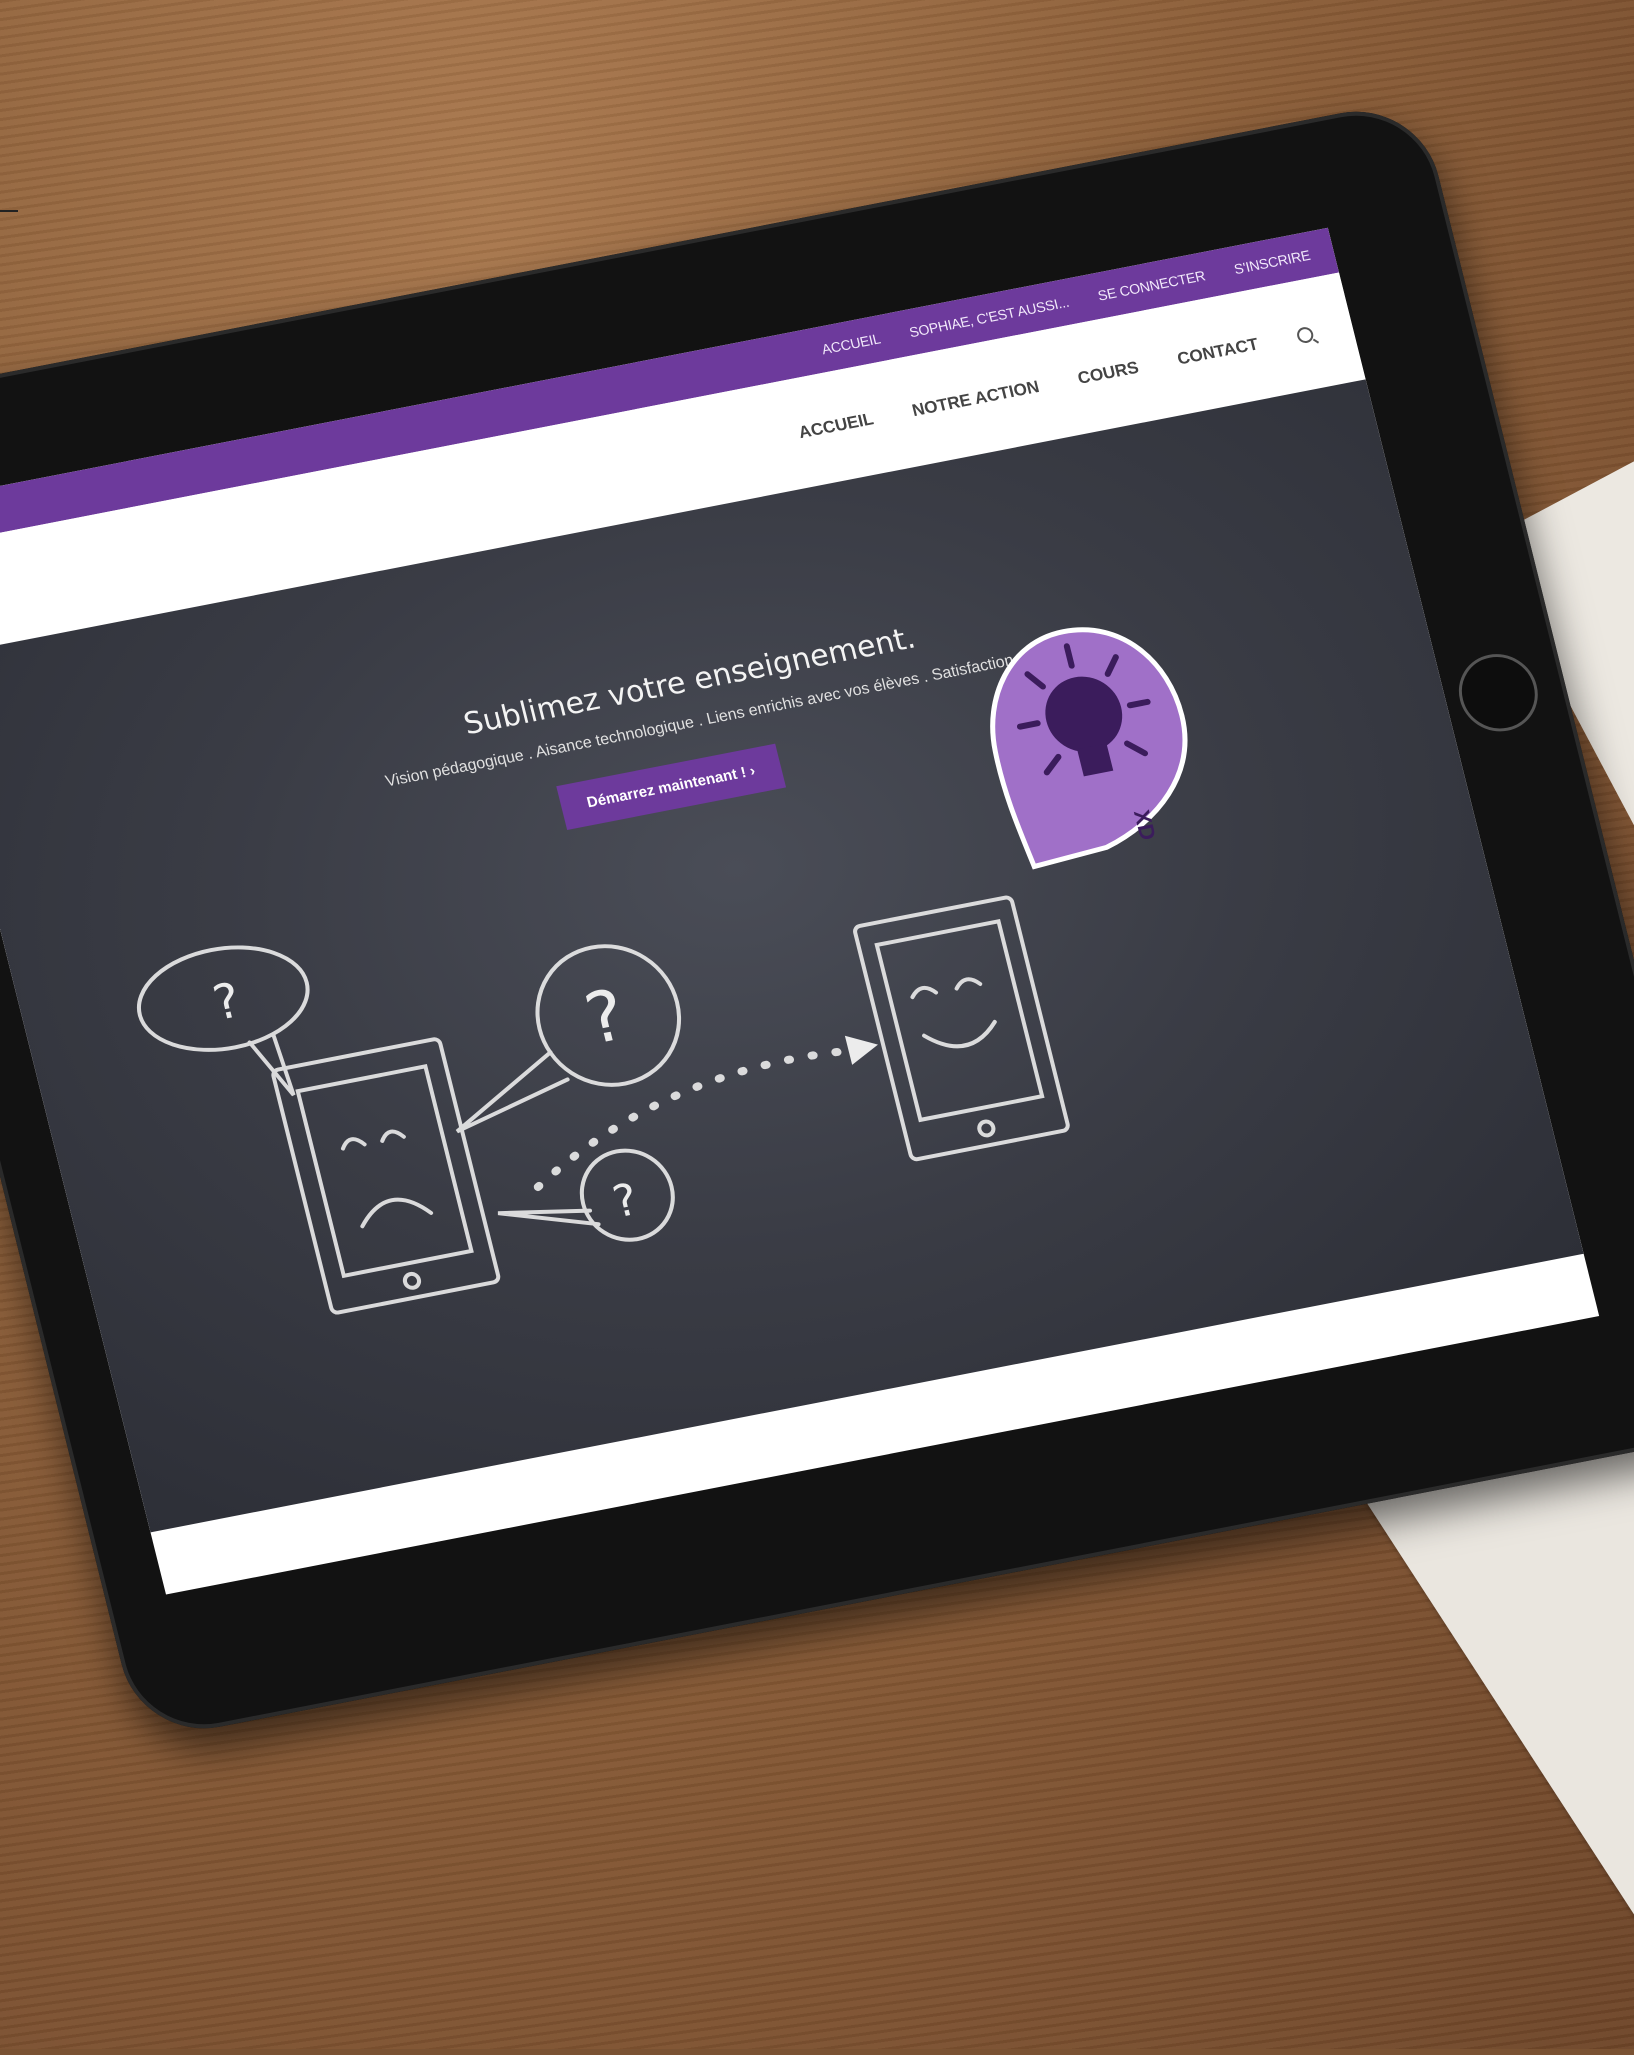 Image resolution: width=1634 pixels, height=2055 pixels. What do you see at coordinates (959, 1034) in the screenshot?
I see `happy-mouth` at bounding box center [959, 1034].